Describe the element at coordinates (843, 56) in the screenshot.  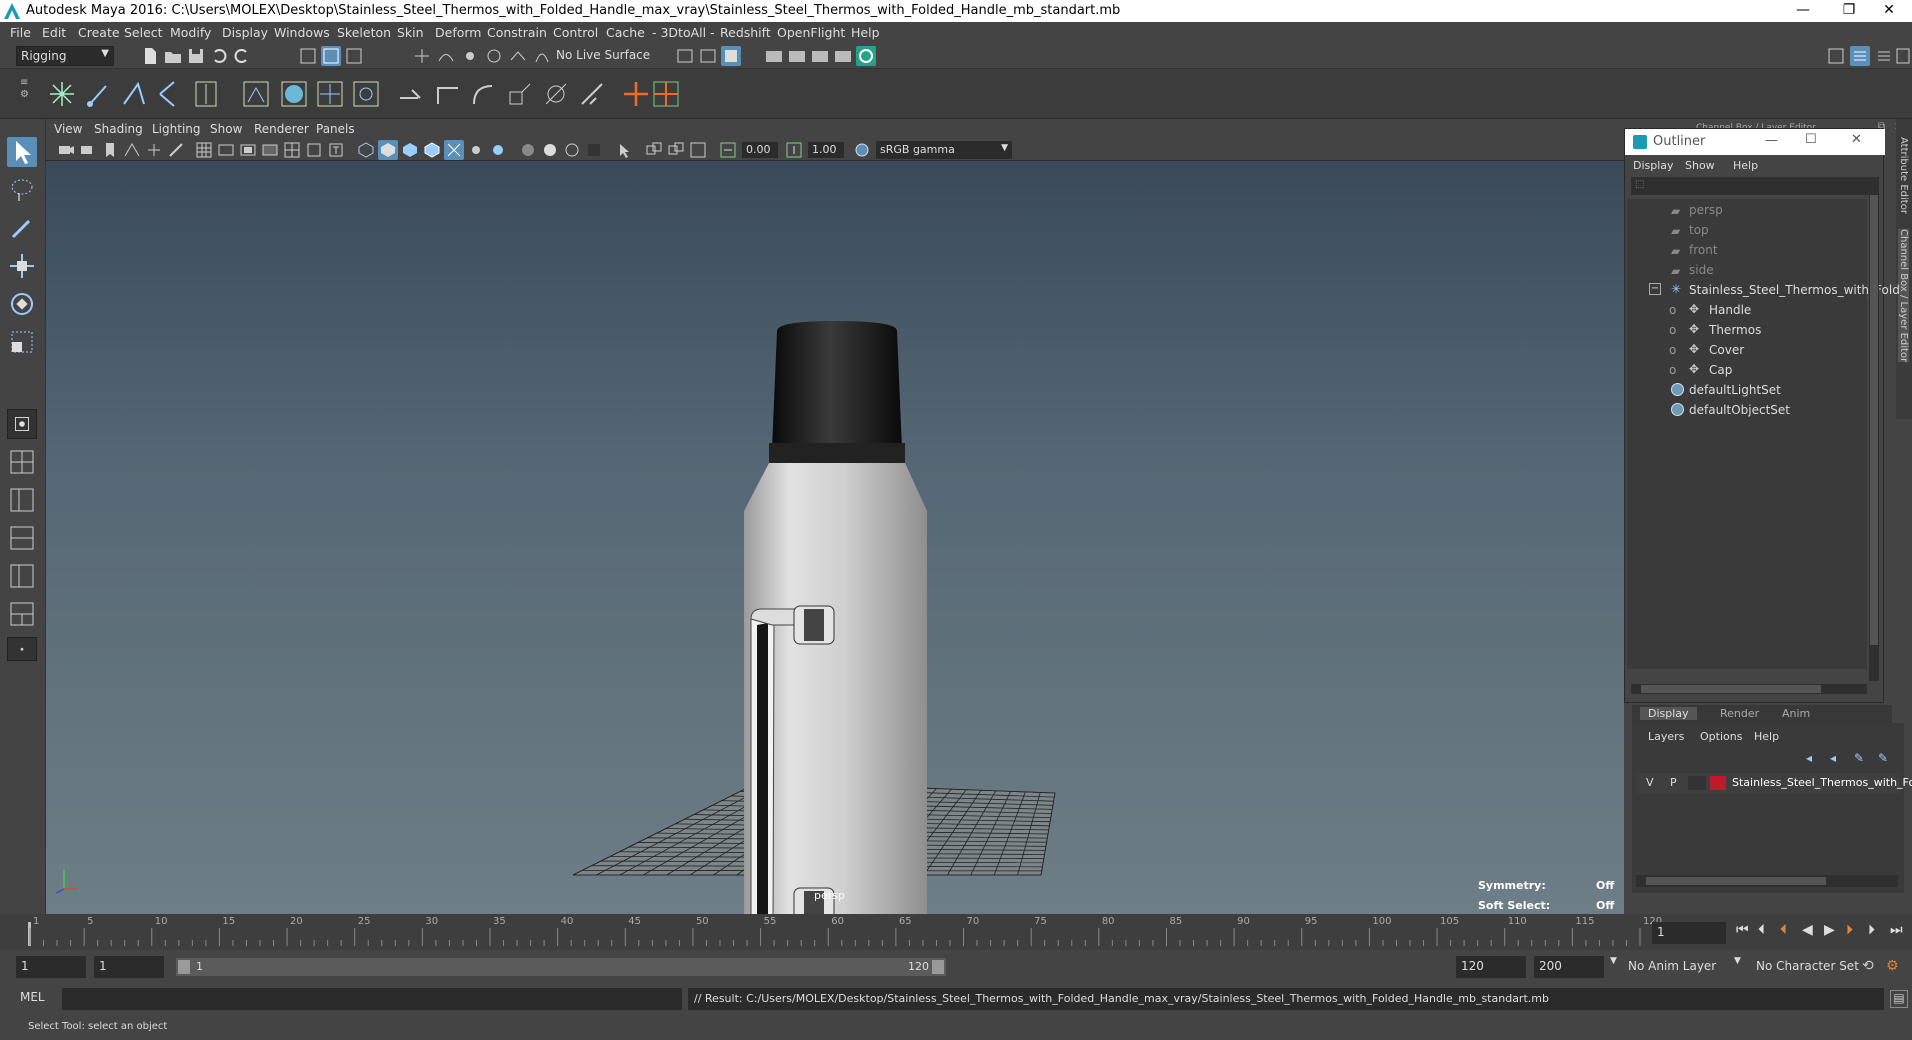
I see `render-settings-icon` at that location.